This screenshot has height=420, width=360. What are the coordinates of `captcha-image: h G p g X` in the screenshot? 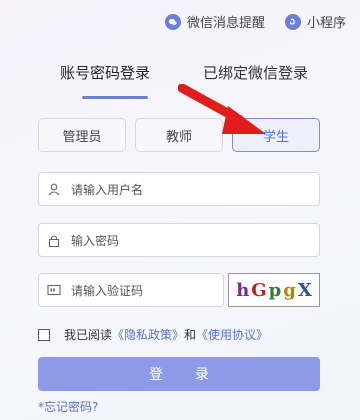 It's located at (274, 290).